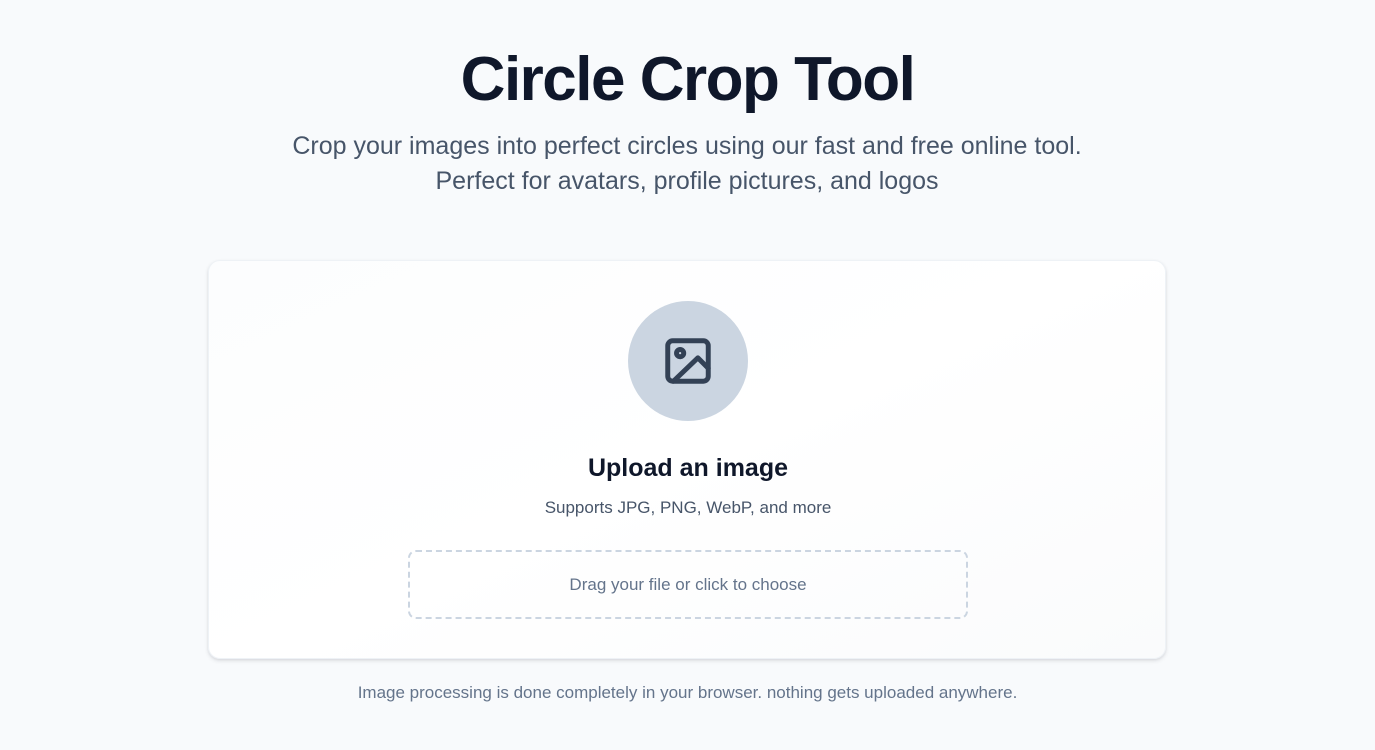 Image resolution: width=1375 pixels, height=750 pixels. I want to click on supported-formats-text: Supports JPG, PNG, WebP, and more, so click(688, 507).